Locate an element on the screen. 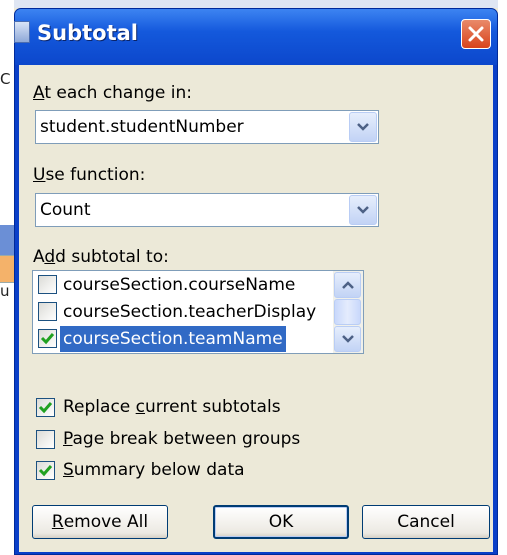 This screenshot has height=555, width=507. use-function-value: Count is located at coordinates (65, 210).